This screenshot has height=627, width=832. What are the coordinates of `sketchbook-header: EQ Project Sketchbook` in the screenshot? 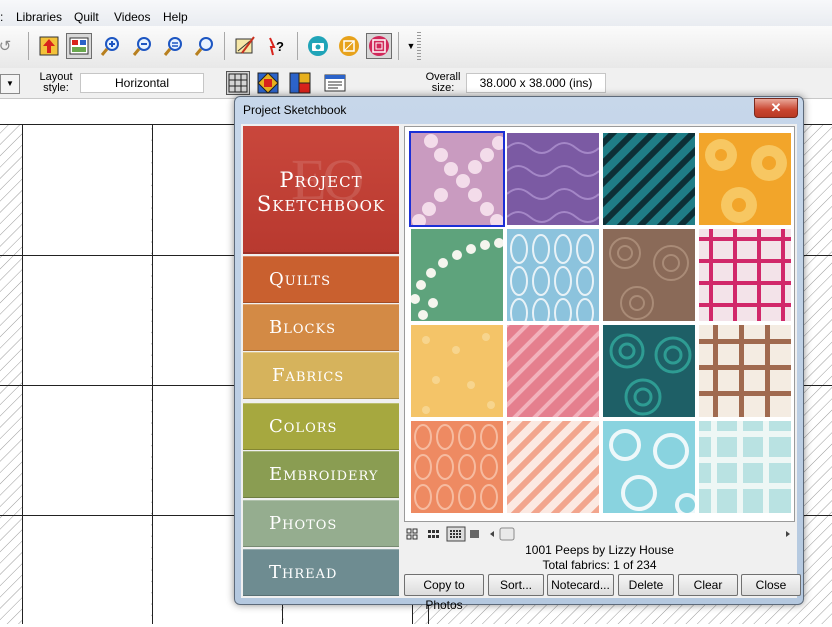 It's located at (321, 190).